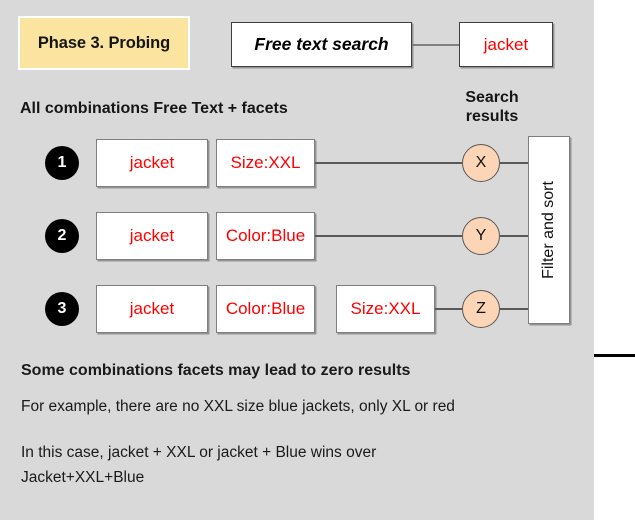  Describe the element at coordinates (514, 309) in the screenshot. I see `row3-connector-right` at that location.